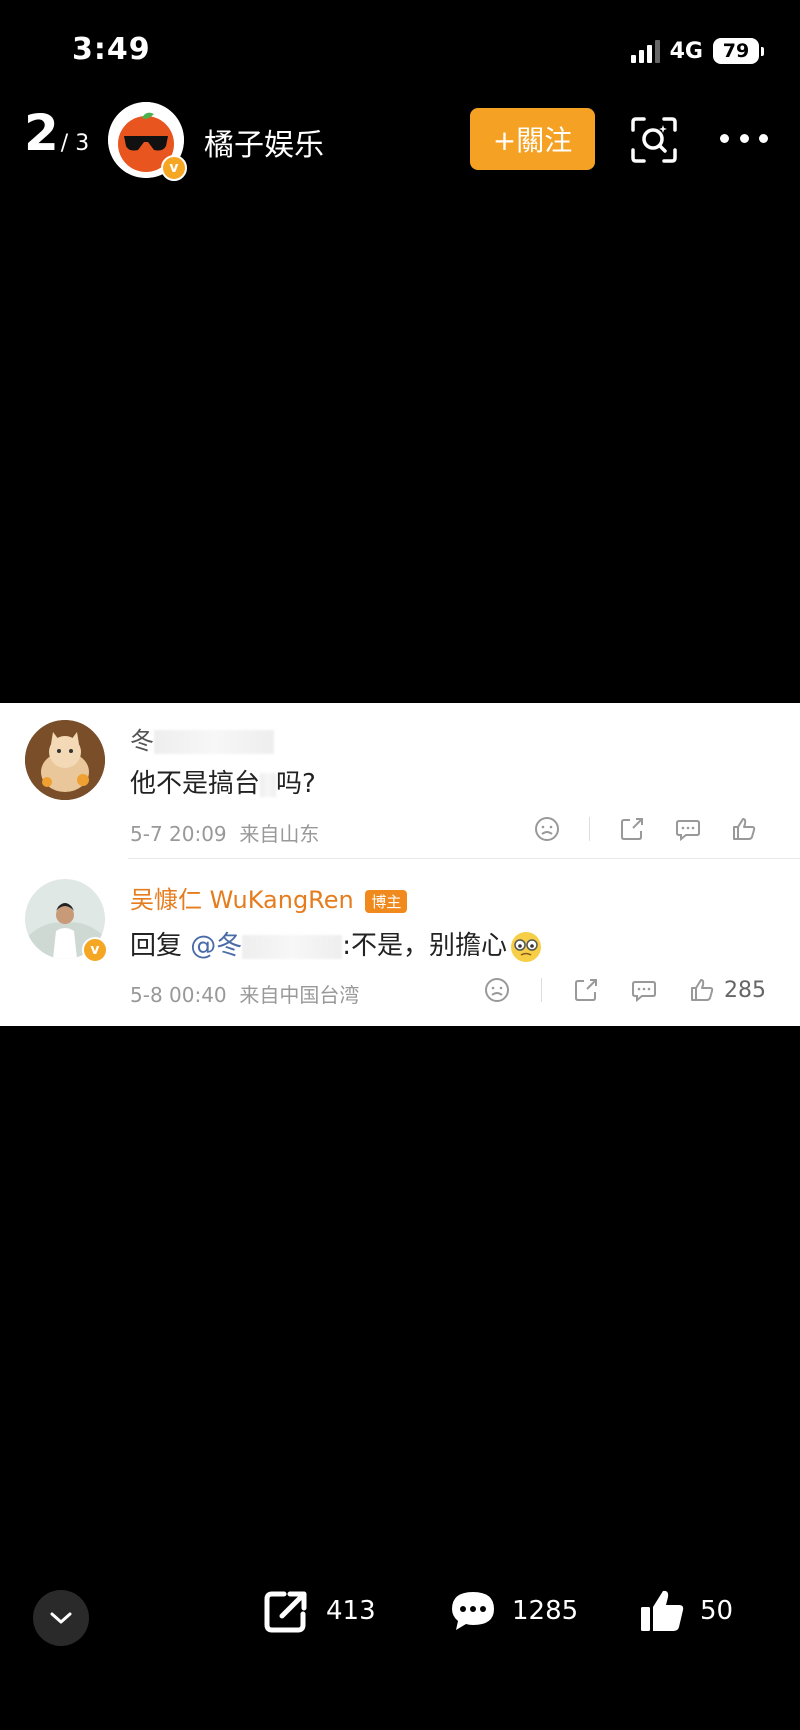 This screenshot has height=1730, width=800. What do you see at coordinates (744, 138) in the screenshot?
I see `more-options-icon` at bounding box center [744, 138].